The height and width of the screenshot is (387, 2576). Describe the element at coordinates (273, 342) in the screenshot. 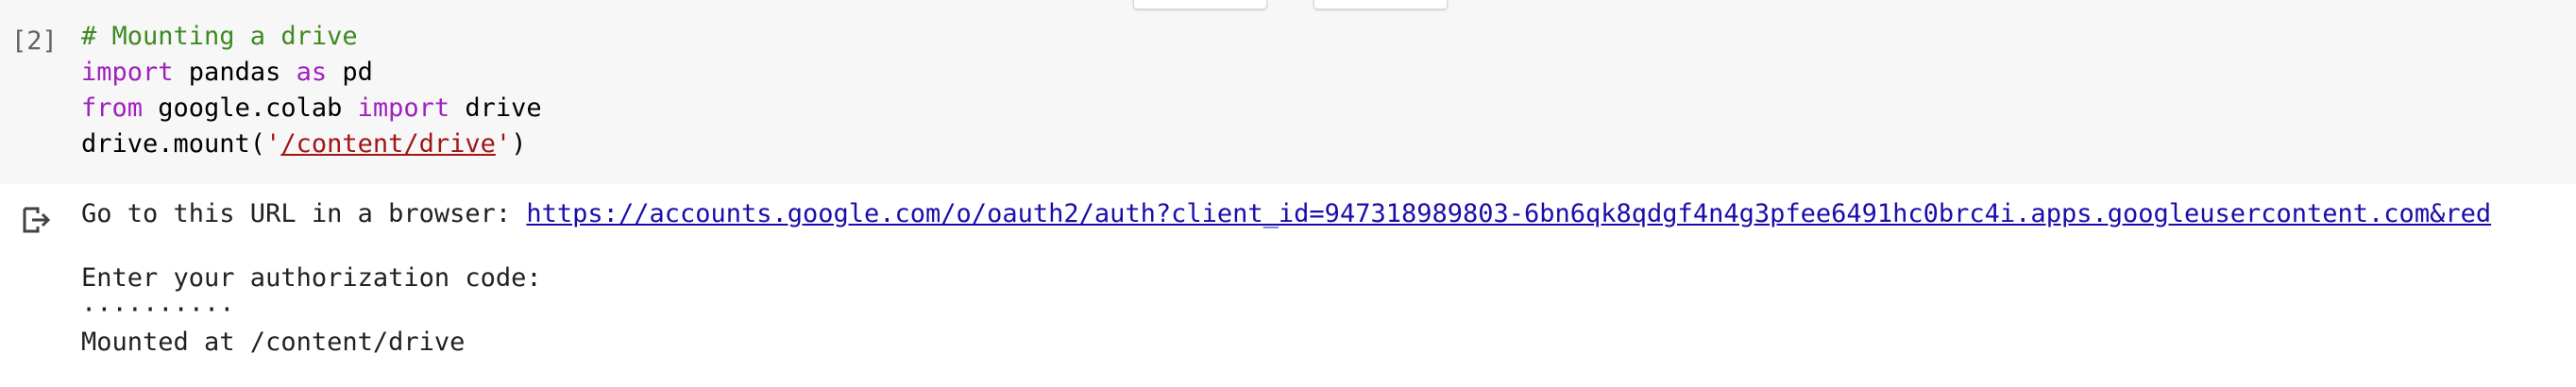

I see `mounted-message: Mounted at /content/drive` at that location.